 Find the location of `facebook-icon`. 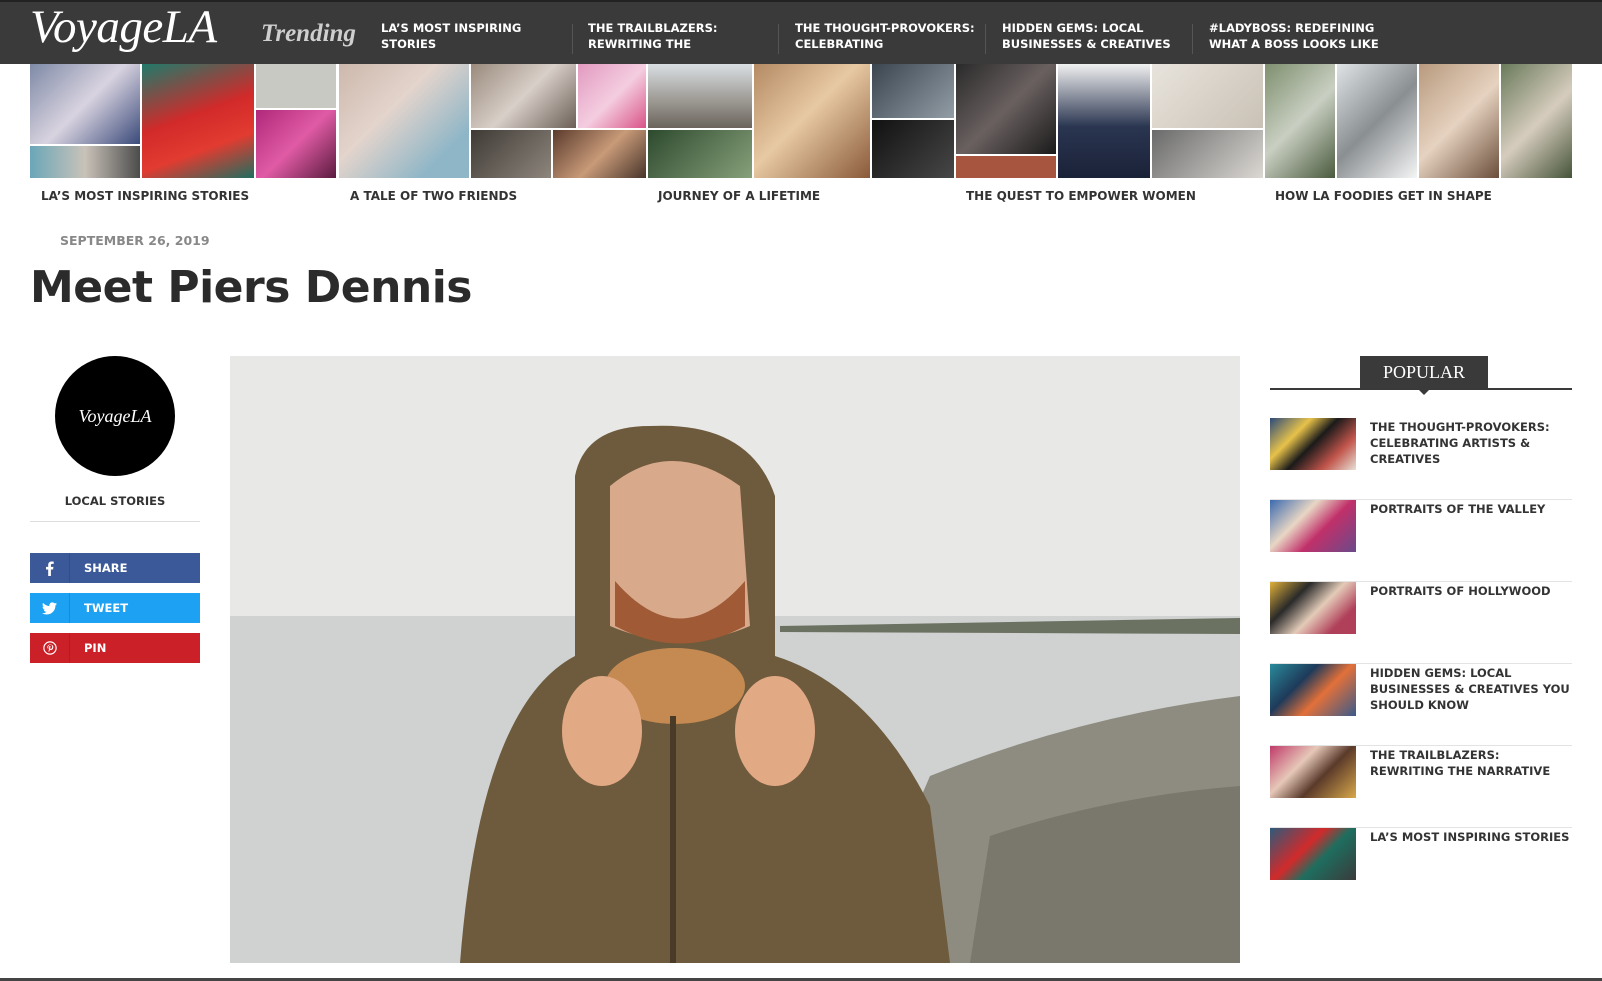

facebook-icon is located at coordinates (50, 568).